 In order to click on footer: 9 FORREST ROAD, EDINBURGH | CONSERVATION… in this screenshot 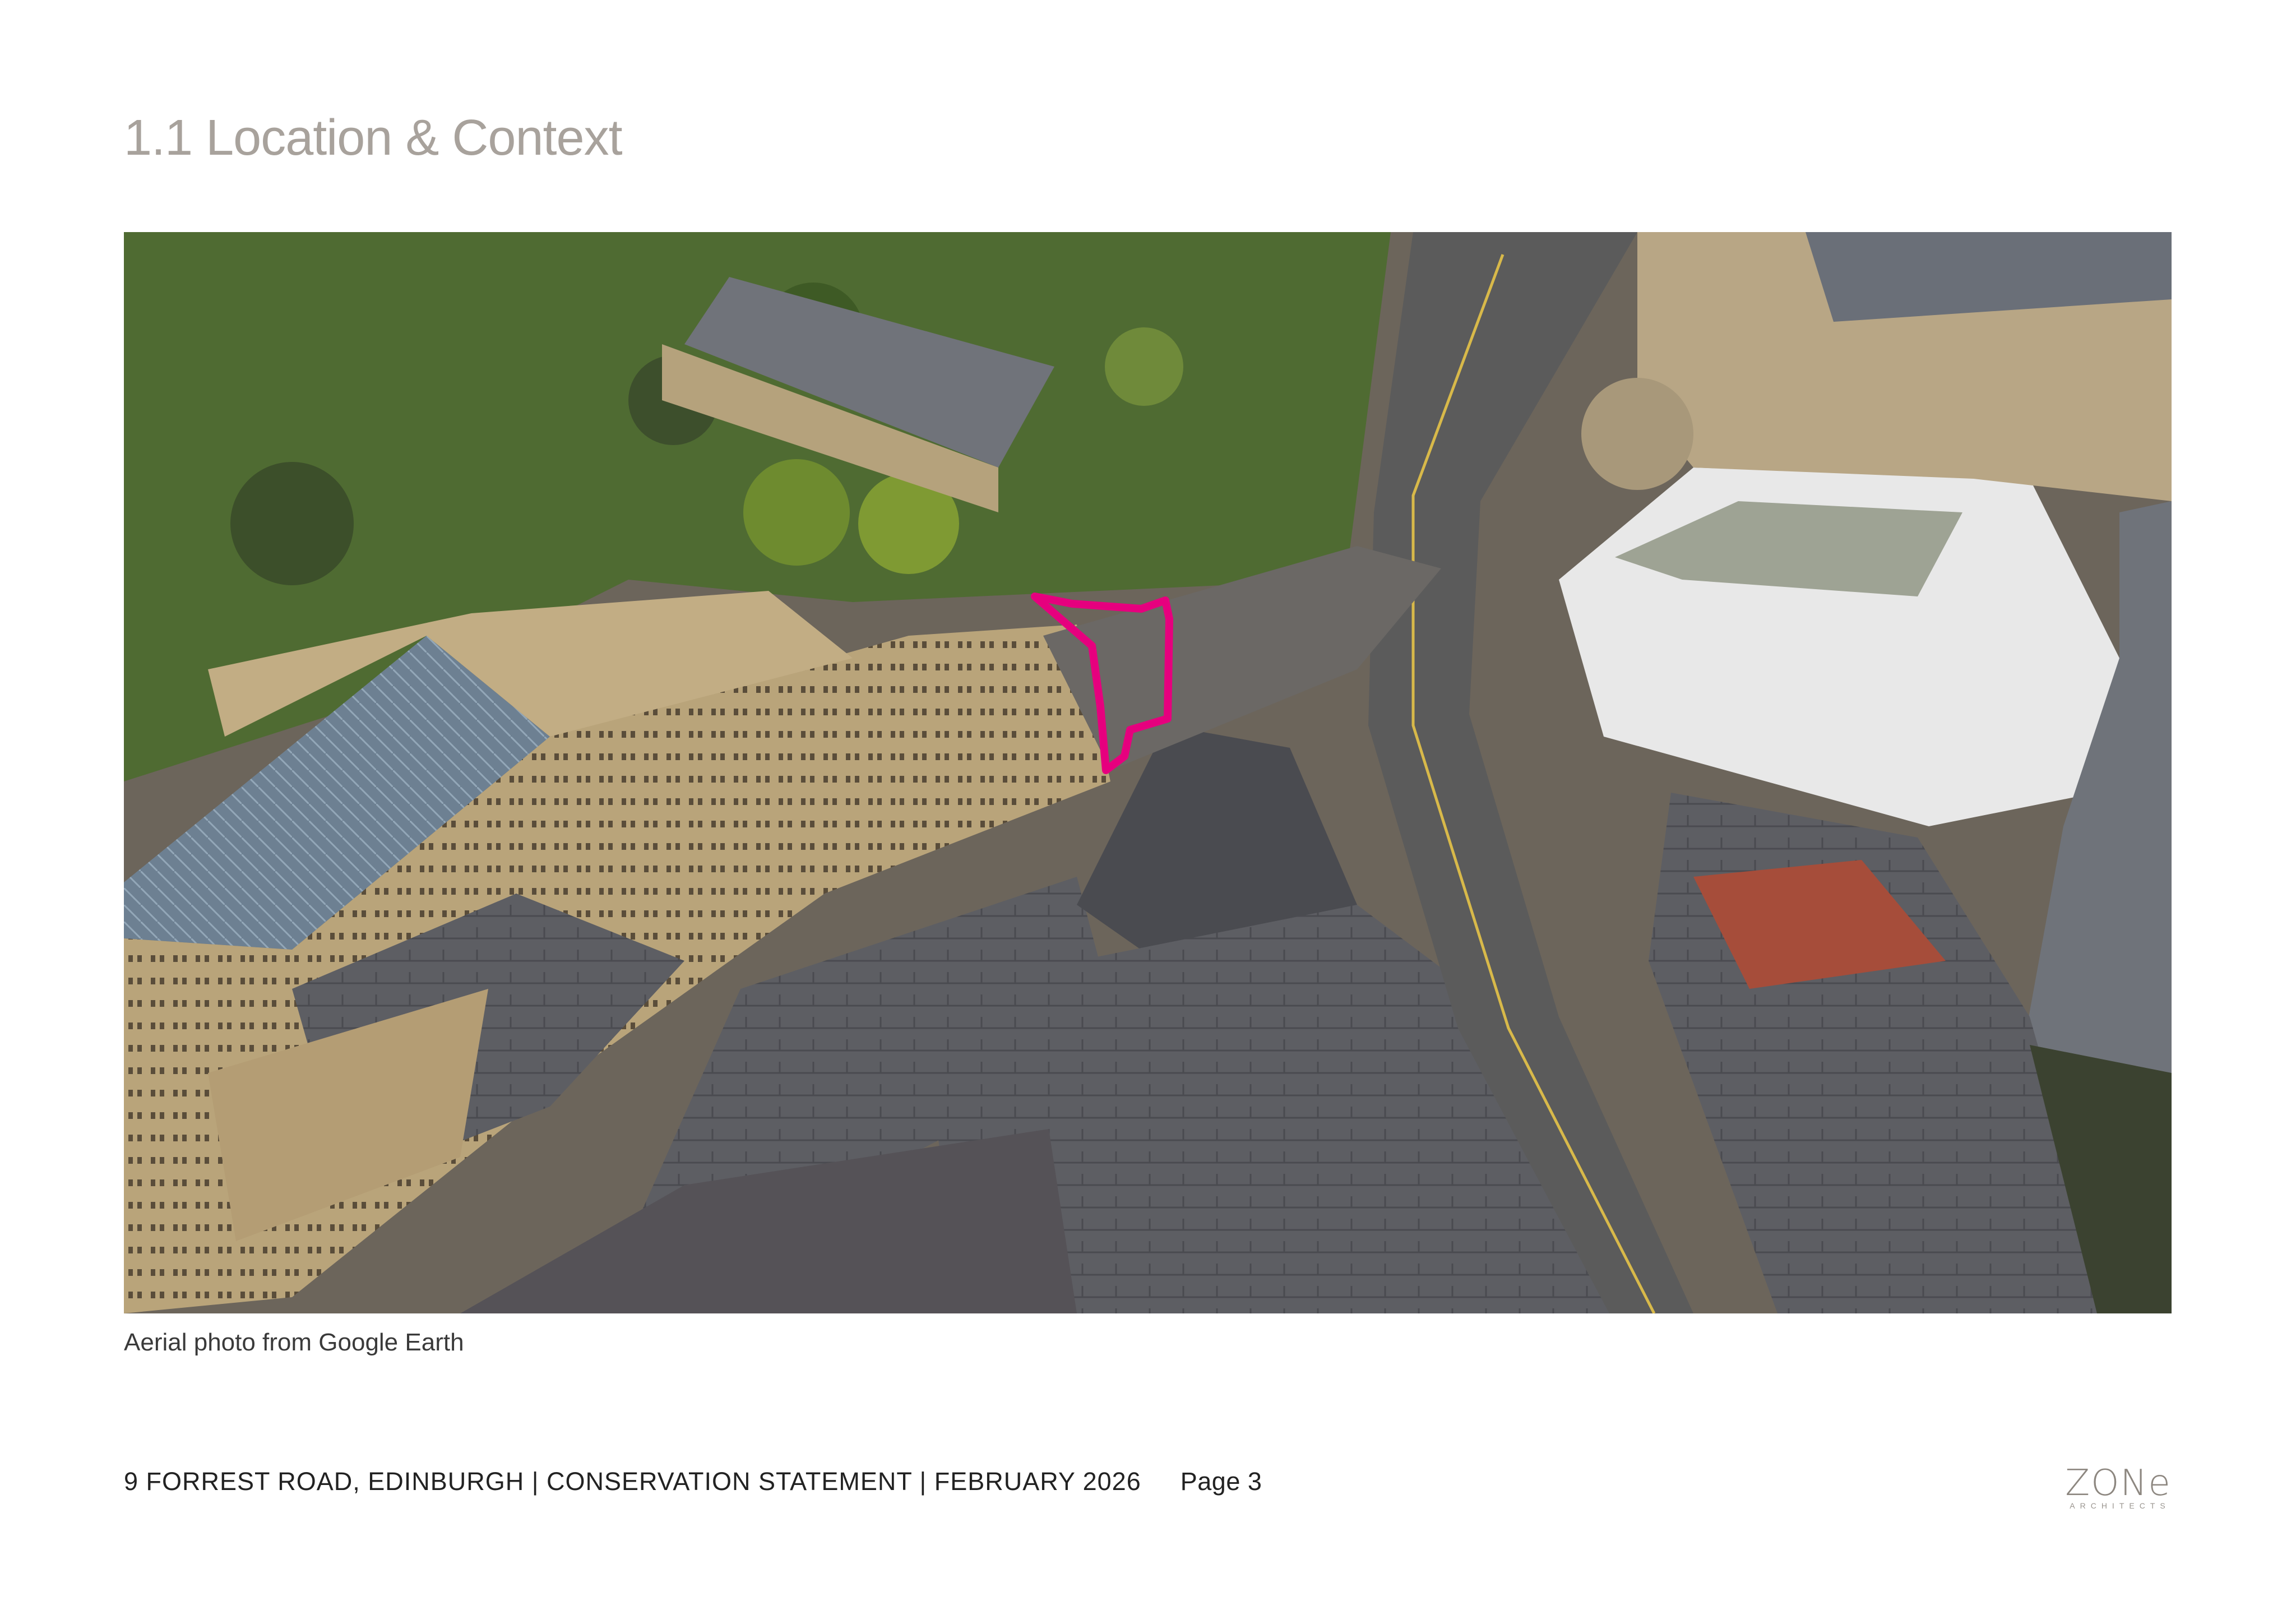, I will do `click(693, 1482)`.